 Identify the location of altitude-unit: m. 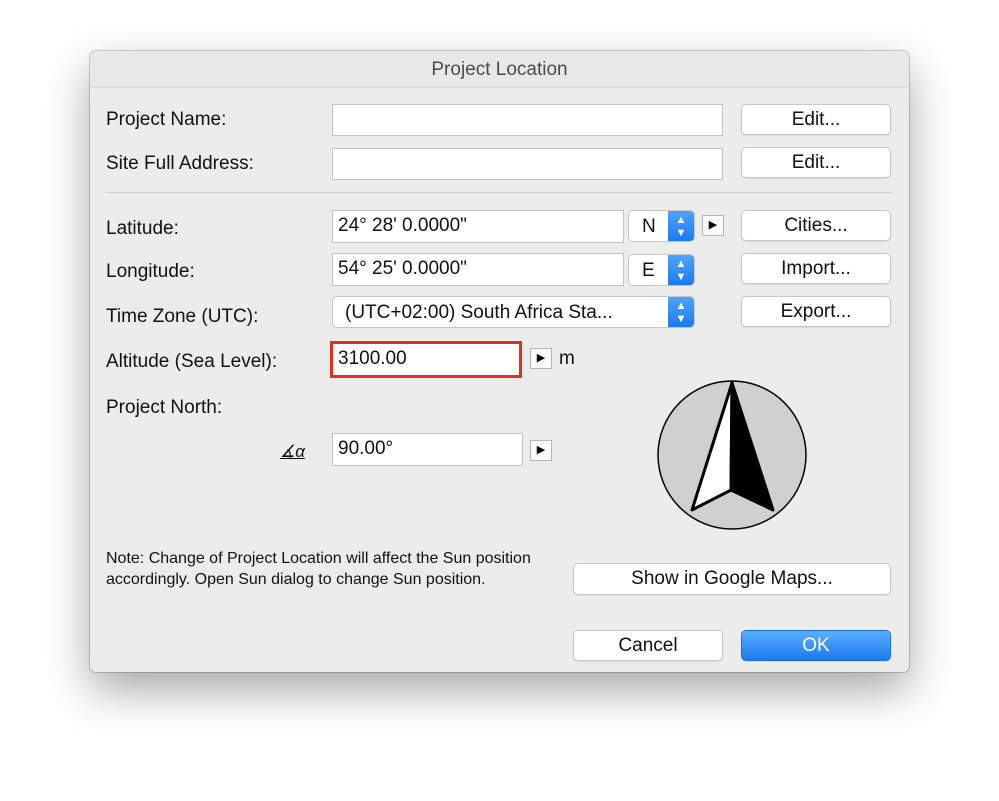
(567, 358).